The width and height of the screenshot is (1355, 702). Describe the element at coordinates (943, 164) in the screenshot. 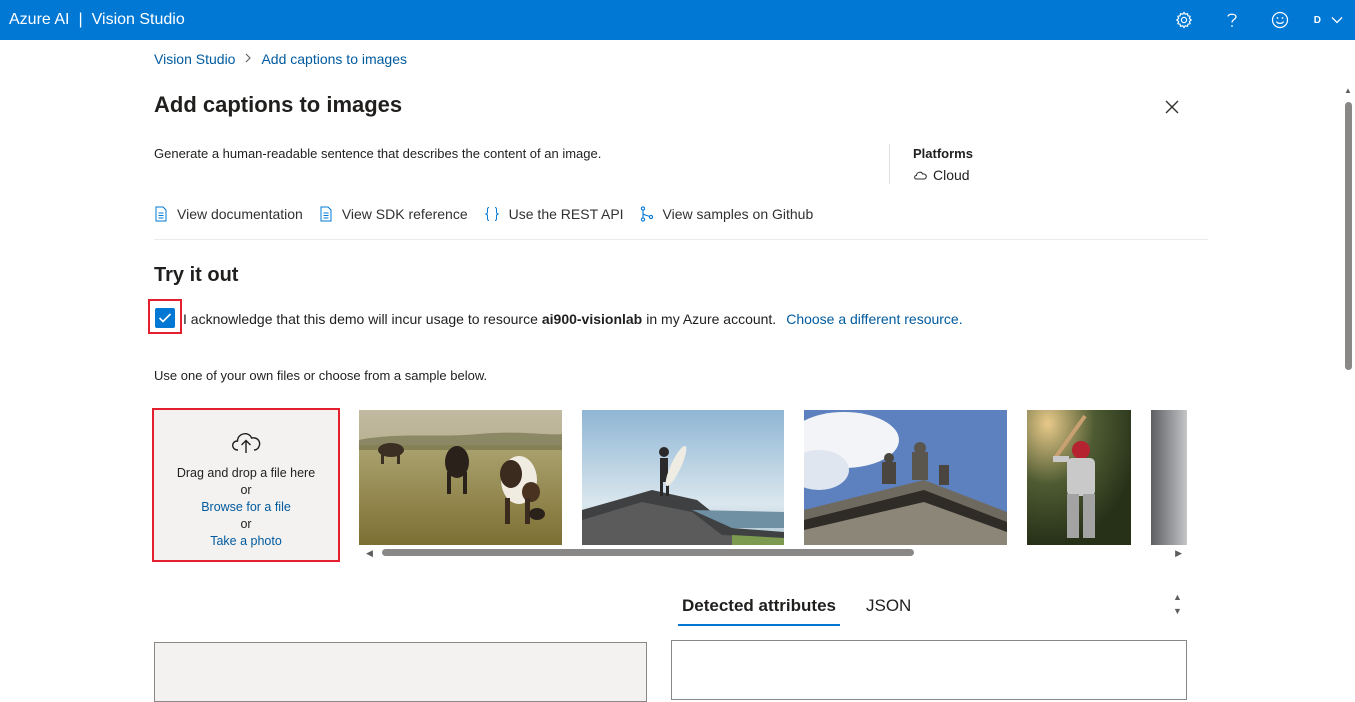

I see `platforms-panel: Platforms Cloud` at that location.